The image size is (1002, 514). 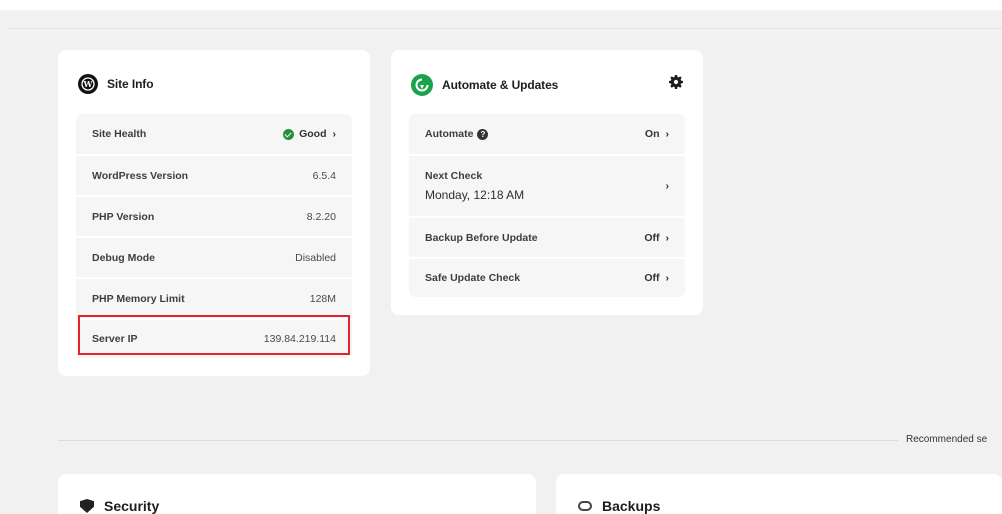 What do you see at coordinates (87, 506) in the screenshot?
I see `shield-icon` at bounding box center [87, 506].